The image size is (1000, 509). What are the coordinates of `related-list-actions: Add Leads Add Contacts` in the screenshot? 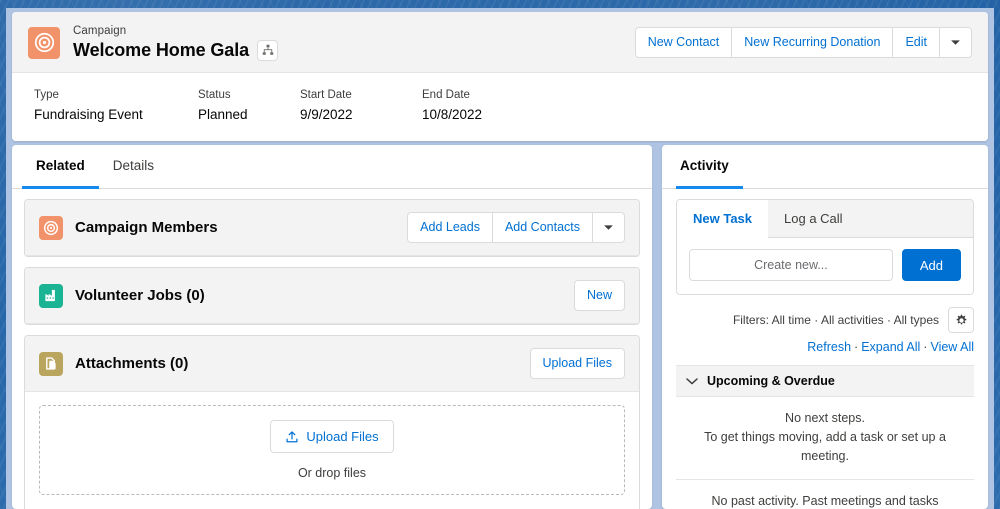 It's located at (516, 227).